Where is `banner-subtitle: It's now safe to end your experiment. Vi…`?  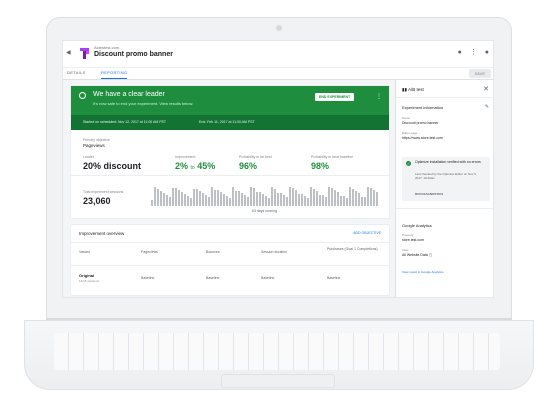
banner-subtitle: It's now safe to end your experiment. Vi… is located at coordinates (143, 103).